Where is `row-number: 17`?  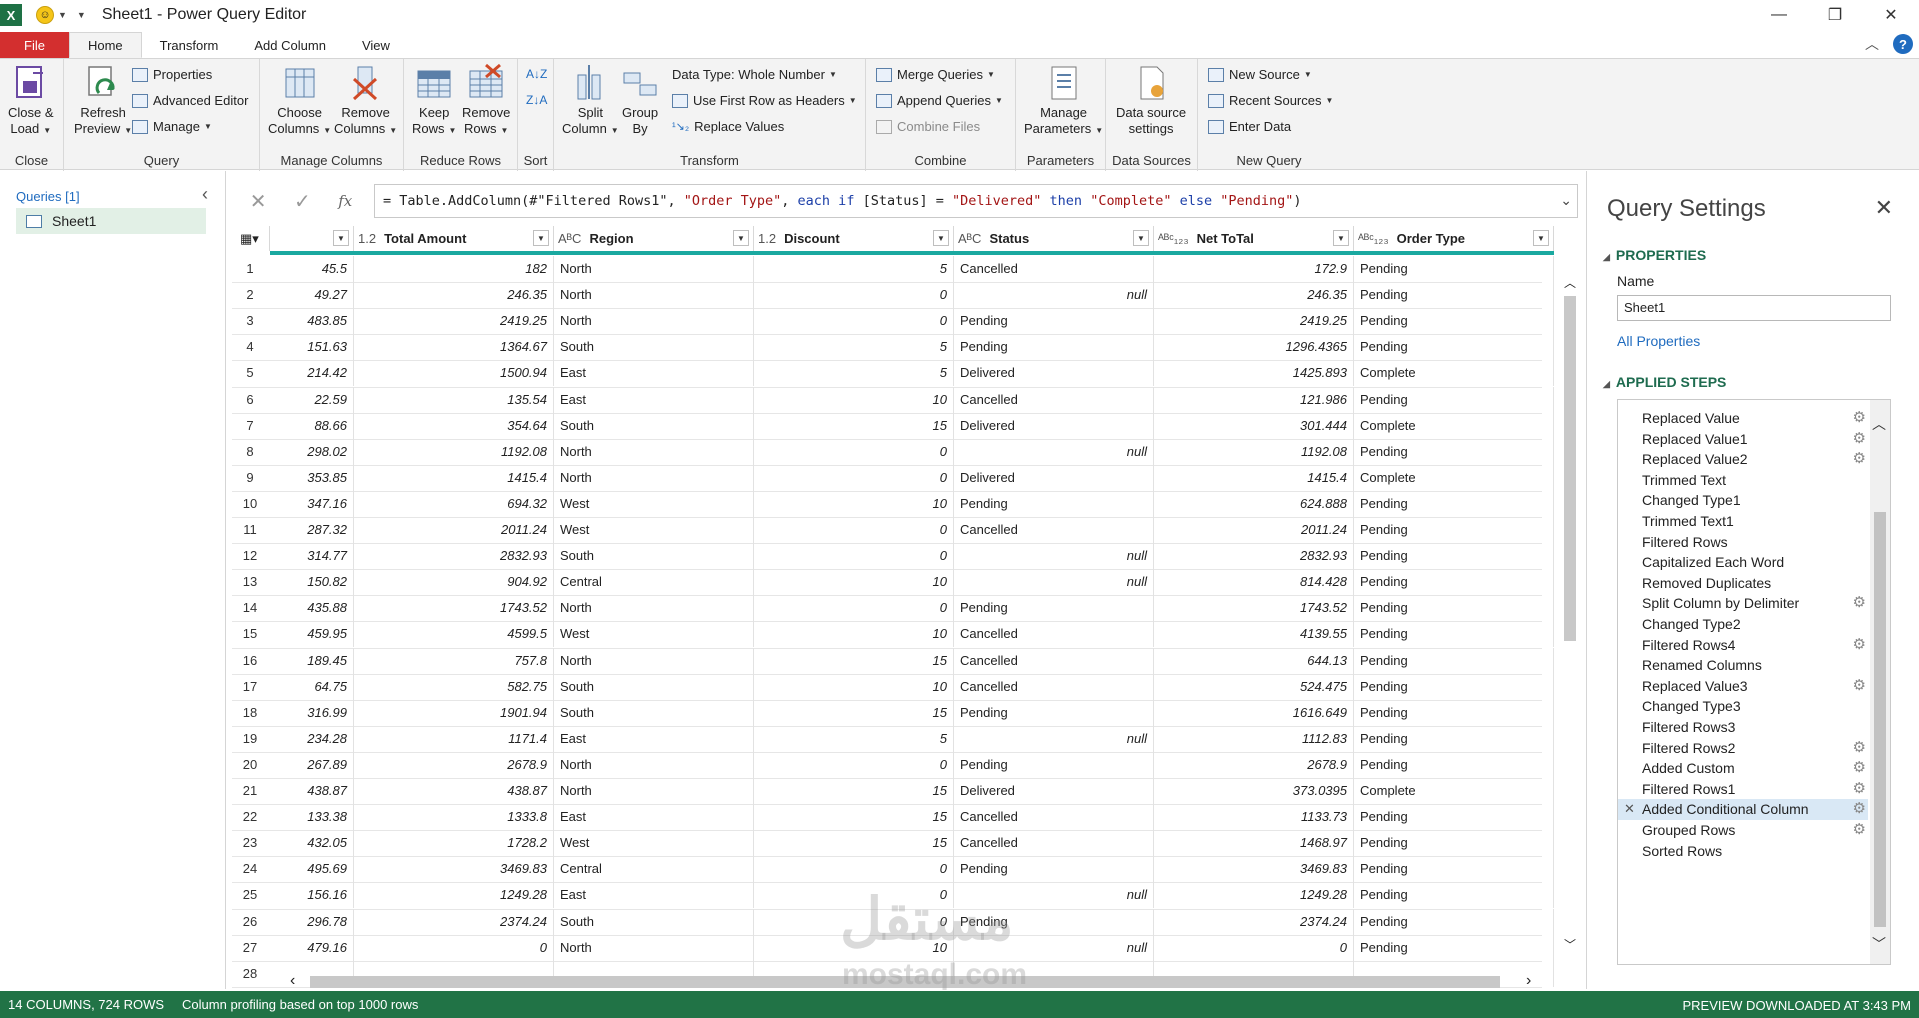
row-number: 17 is located at coordinates (250, 687).